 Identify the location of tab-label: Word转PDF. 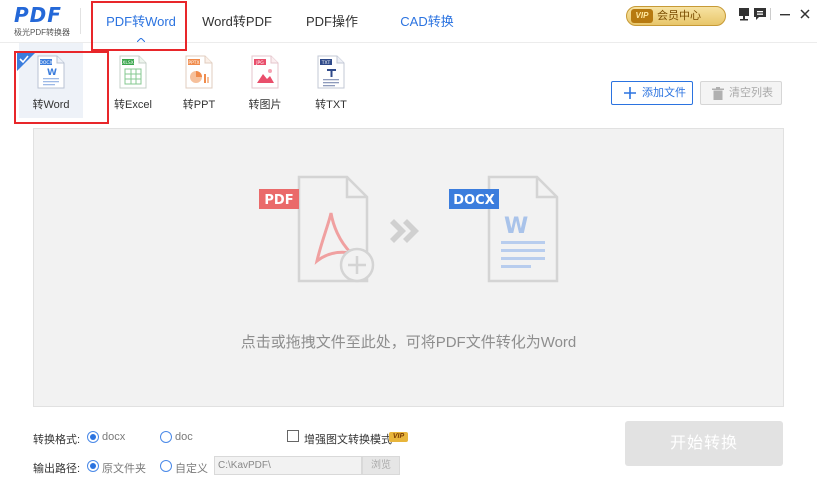
(237, 21).